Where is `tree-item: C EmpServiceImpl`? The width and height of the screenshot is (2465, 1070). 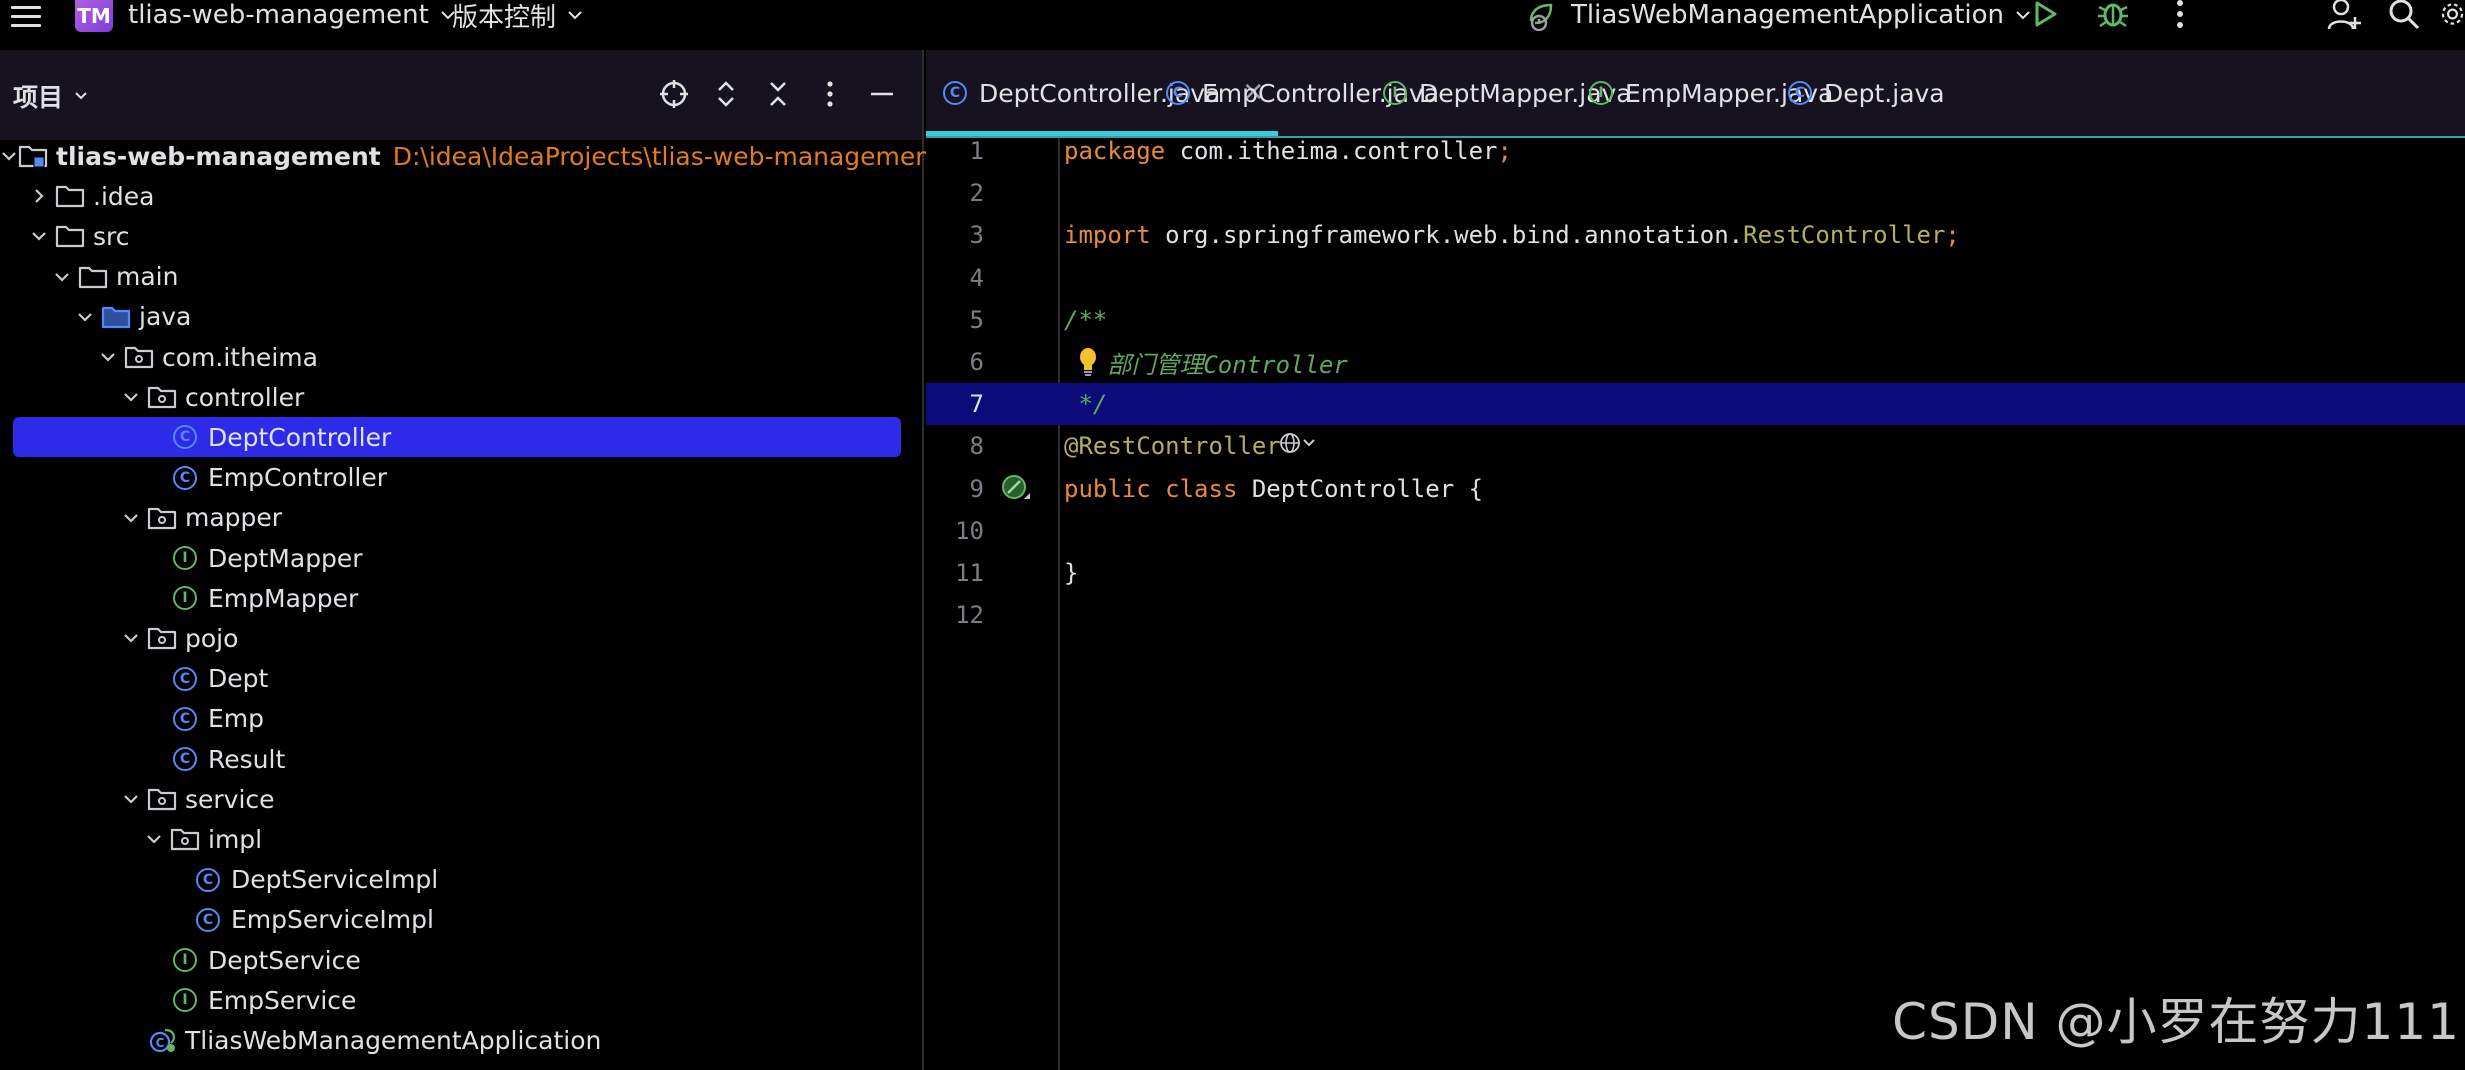
tree-item: C EmpServiceImpl is located at coordinates (461, 920).